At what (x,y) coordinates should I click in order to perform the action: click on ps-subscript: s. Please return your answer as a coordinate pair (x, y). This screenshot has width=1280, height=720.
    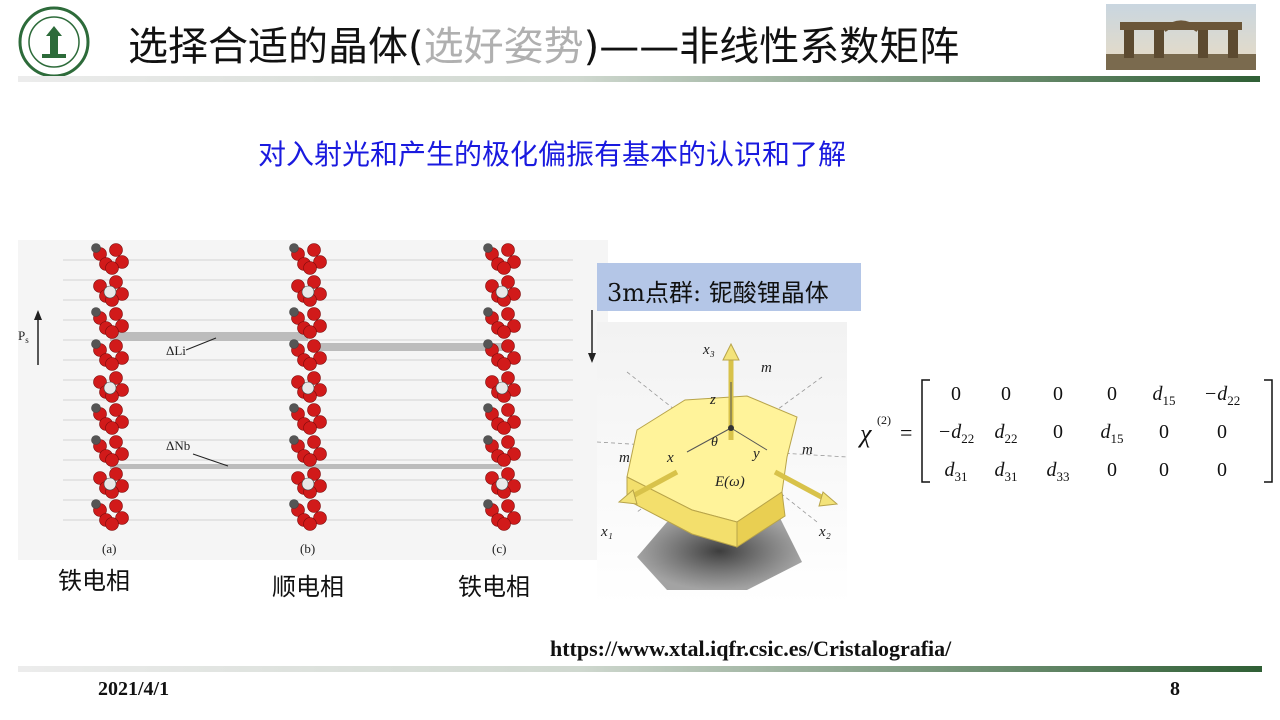
    Looking at the image, I should click on (27, 340).